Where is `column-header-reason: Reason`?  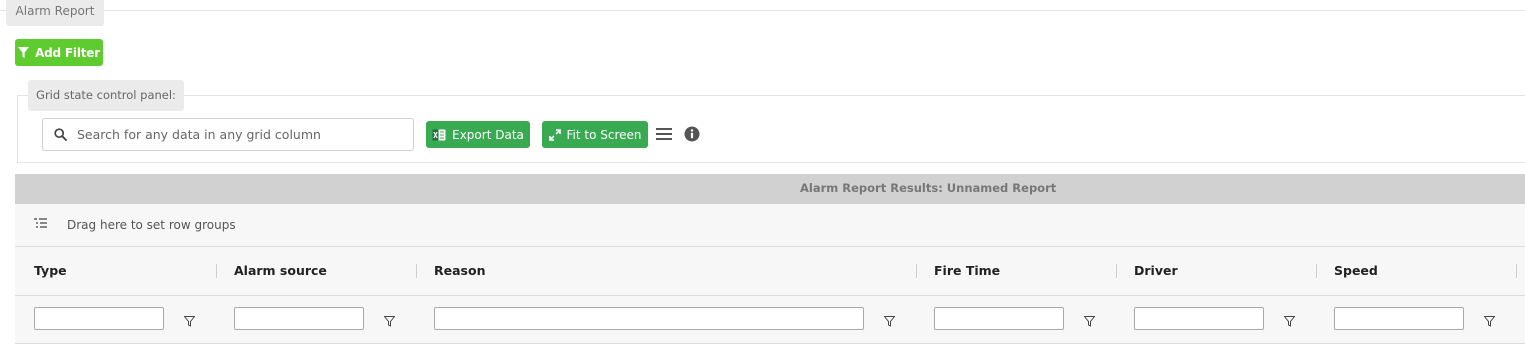 column-header-reason: Reason is located at coordinates (666, 271).